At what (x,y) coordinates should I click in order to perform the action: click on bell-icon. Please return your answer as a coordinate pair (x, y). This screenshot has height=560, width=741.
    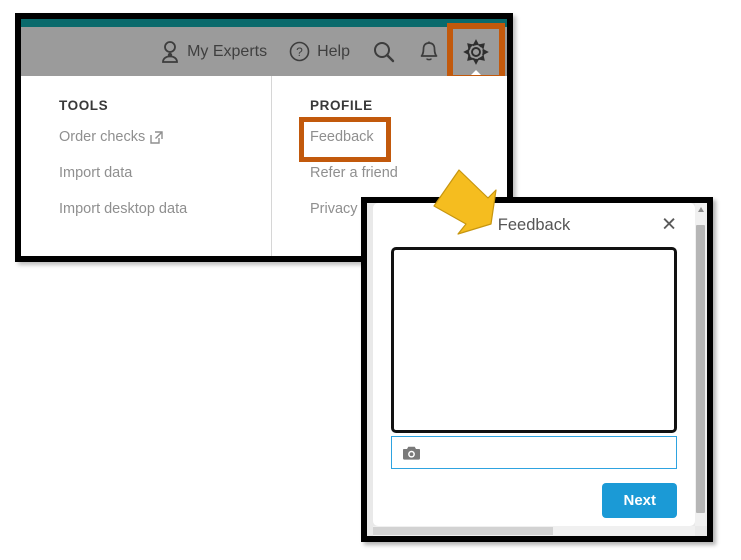
    Looking at the image, I should click on (429, 52).